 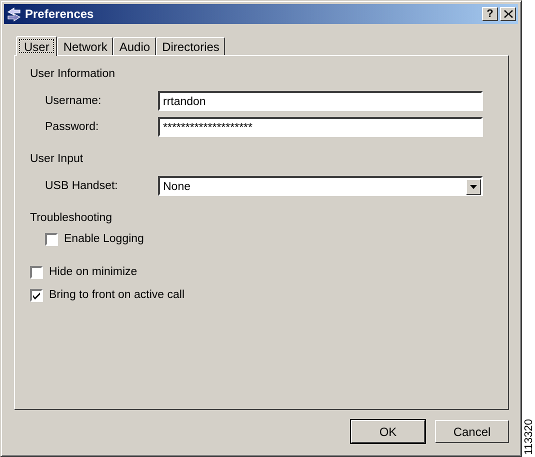 I want to click on figure-number: 113320, so click(x=528, y=437).